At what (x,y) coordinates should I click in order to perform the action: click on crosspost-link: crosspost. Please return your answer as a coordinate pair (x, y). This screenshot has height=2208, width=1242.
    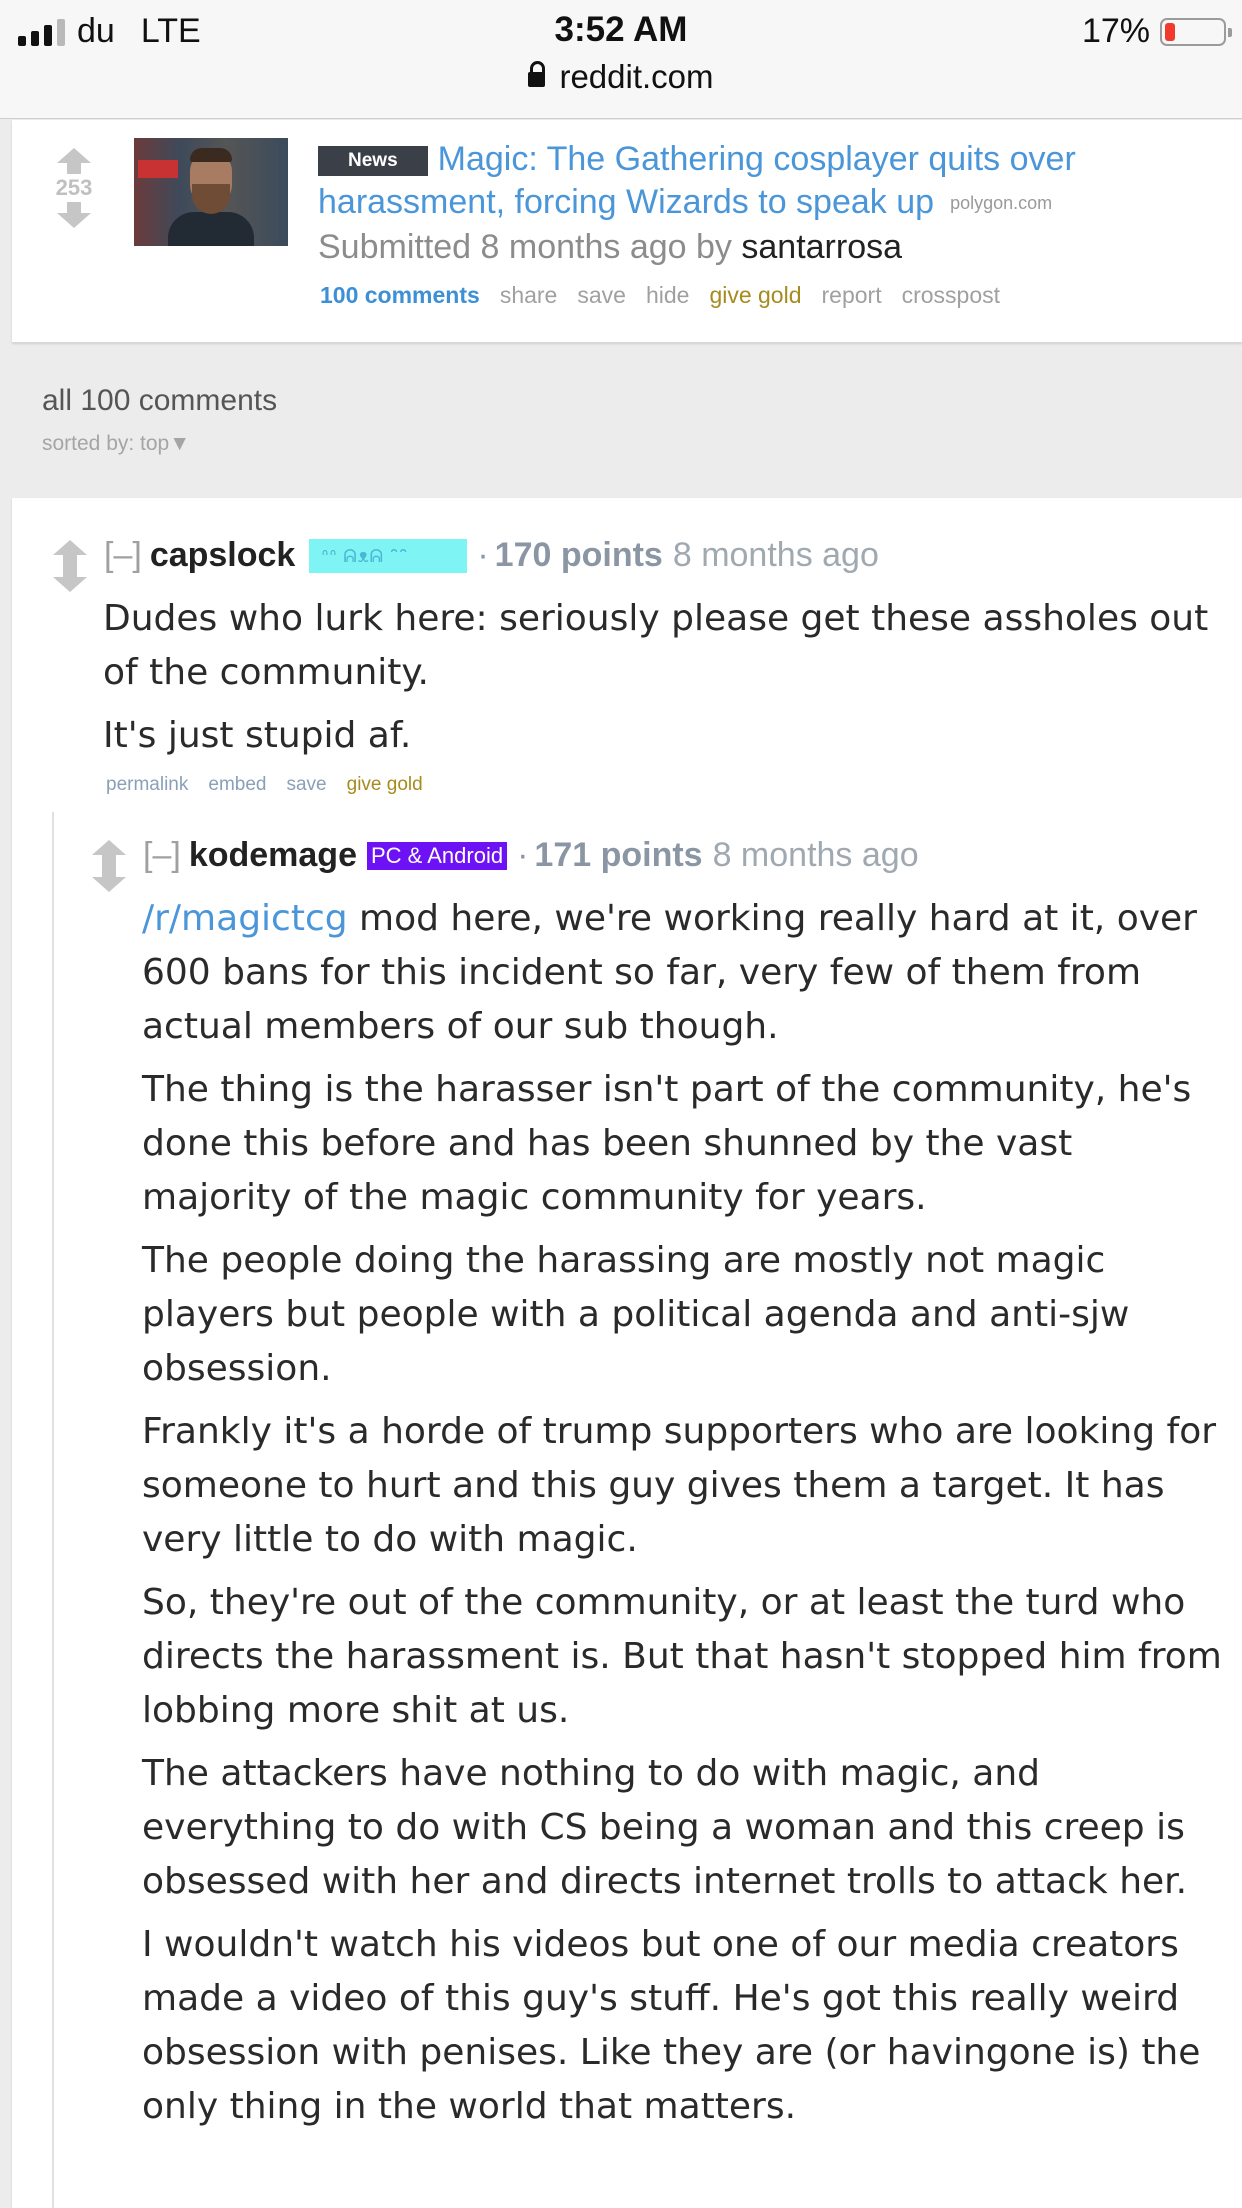
    Looking at the image, I should click on (951, 295).